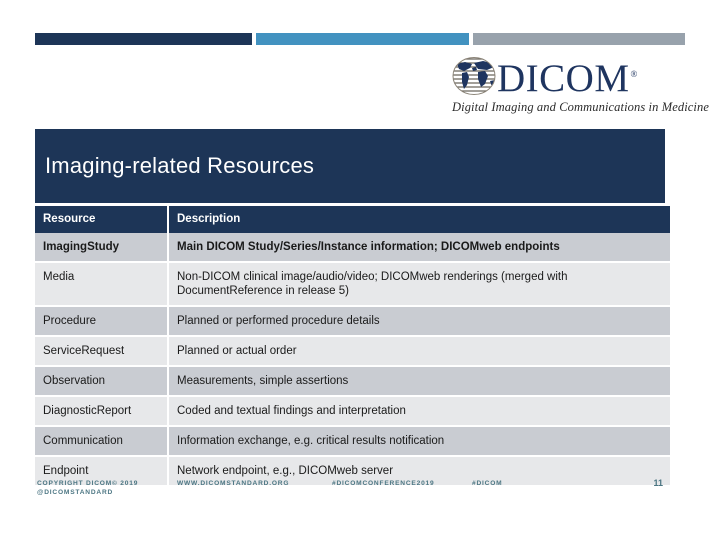 This screenshot has height=540, width=720. What do you see at coordinates (180, 165) in the screenshot?
I see `page-title: Imaging-related Resources` at bounding box center [180, 165].